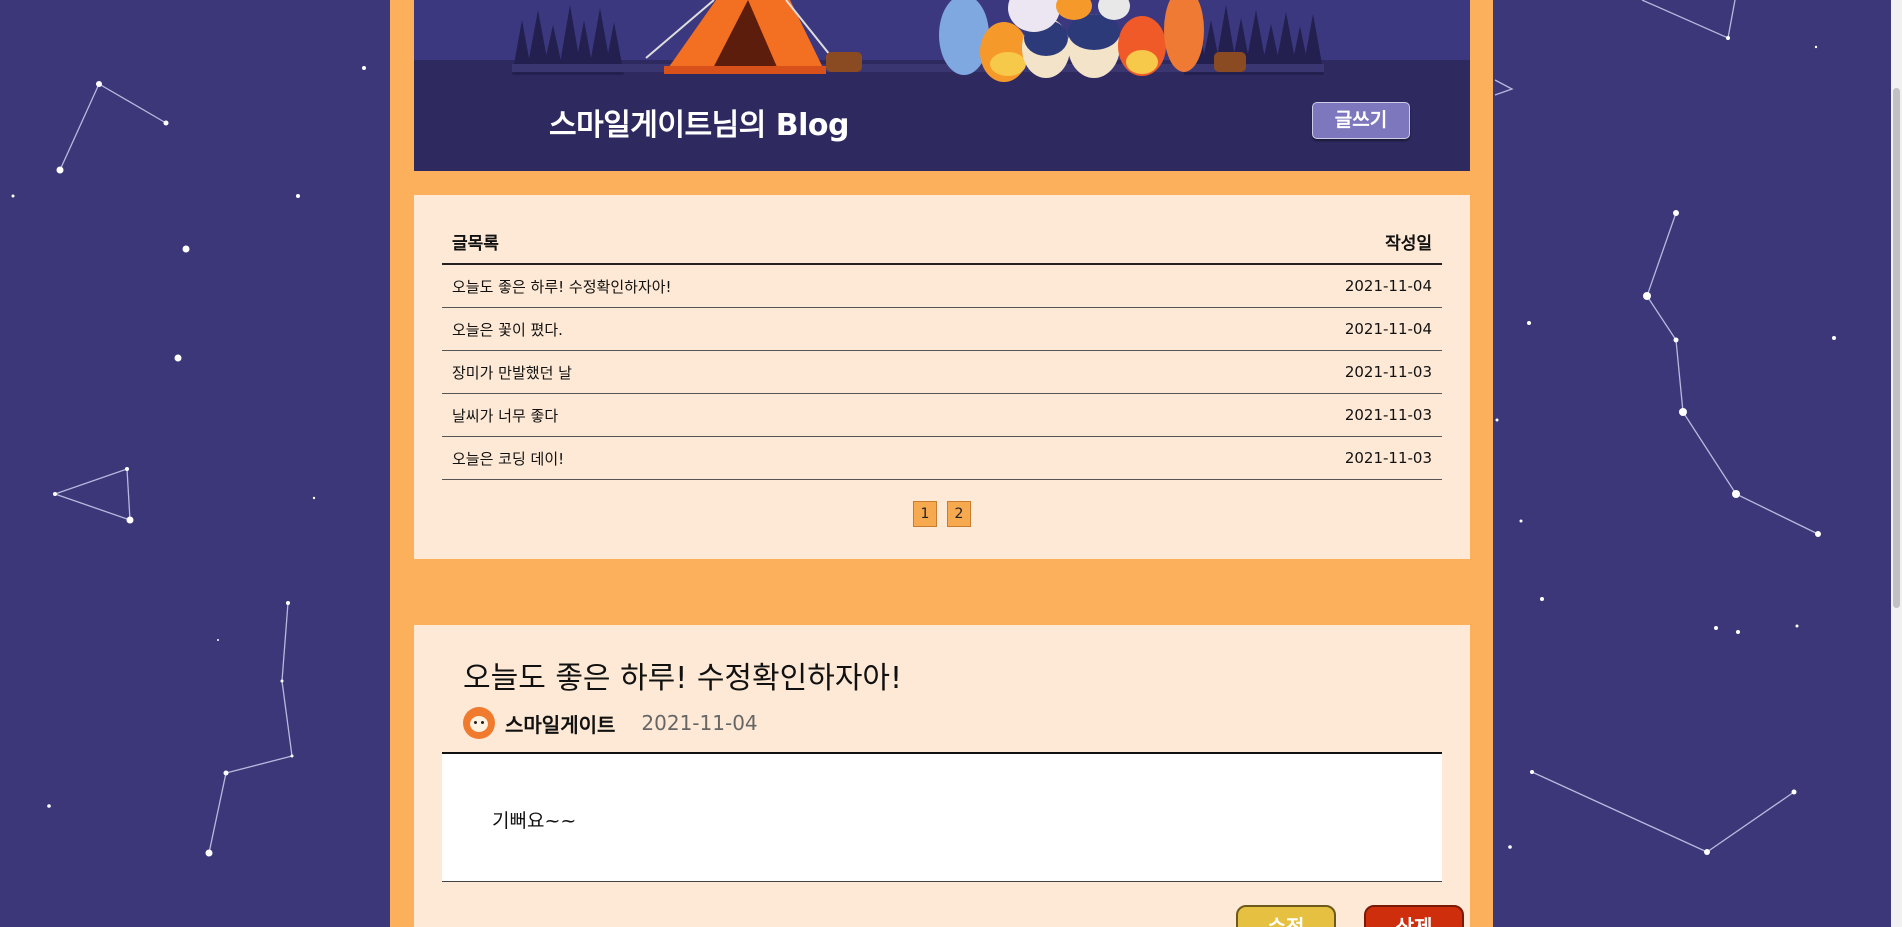 This screenshot has height=927, width=1902. Describe the element at coordinates (1896, 348) in the screenshot. I see `scrollbar-thumb` at that location.